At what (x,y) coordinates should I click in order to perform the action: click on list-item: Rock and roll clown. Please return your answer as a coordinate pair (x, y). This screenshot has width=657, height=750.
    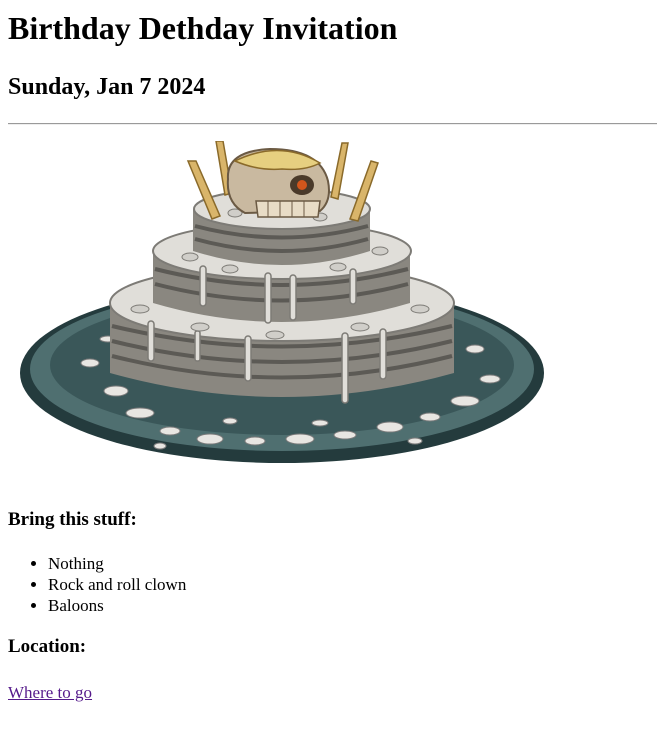
    Looking at the image, I should click on (348, 584).